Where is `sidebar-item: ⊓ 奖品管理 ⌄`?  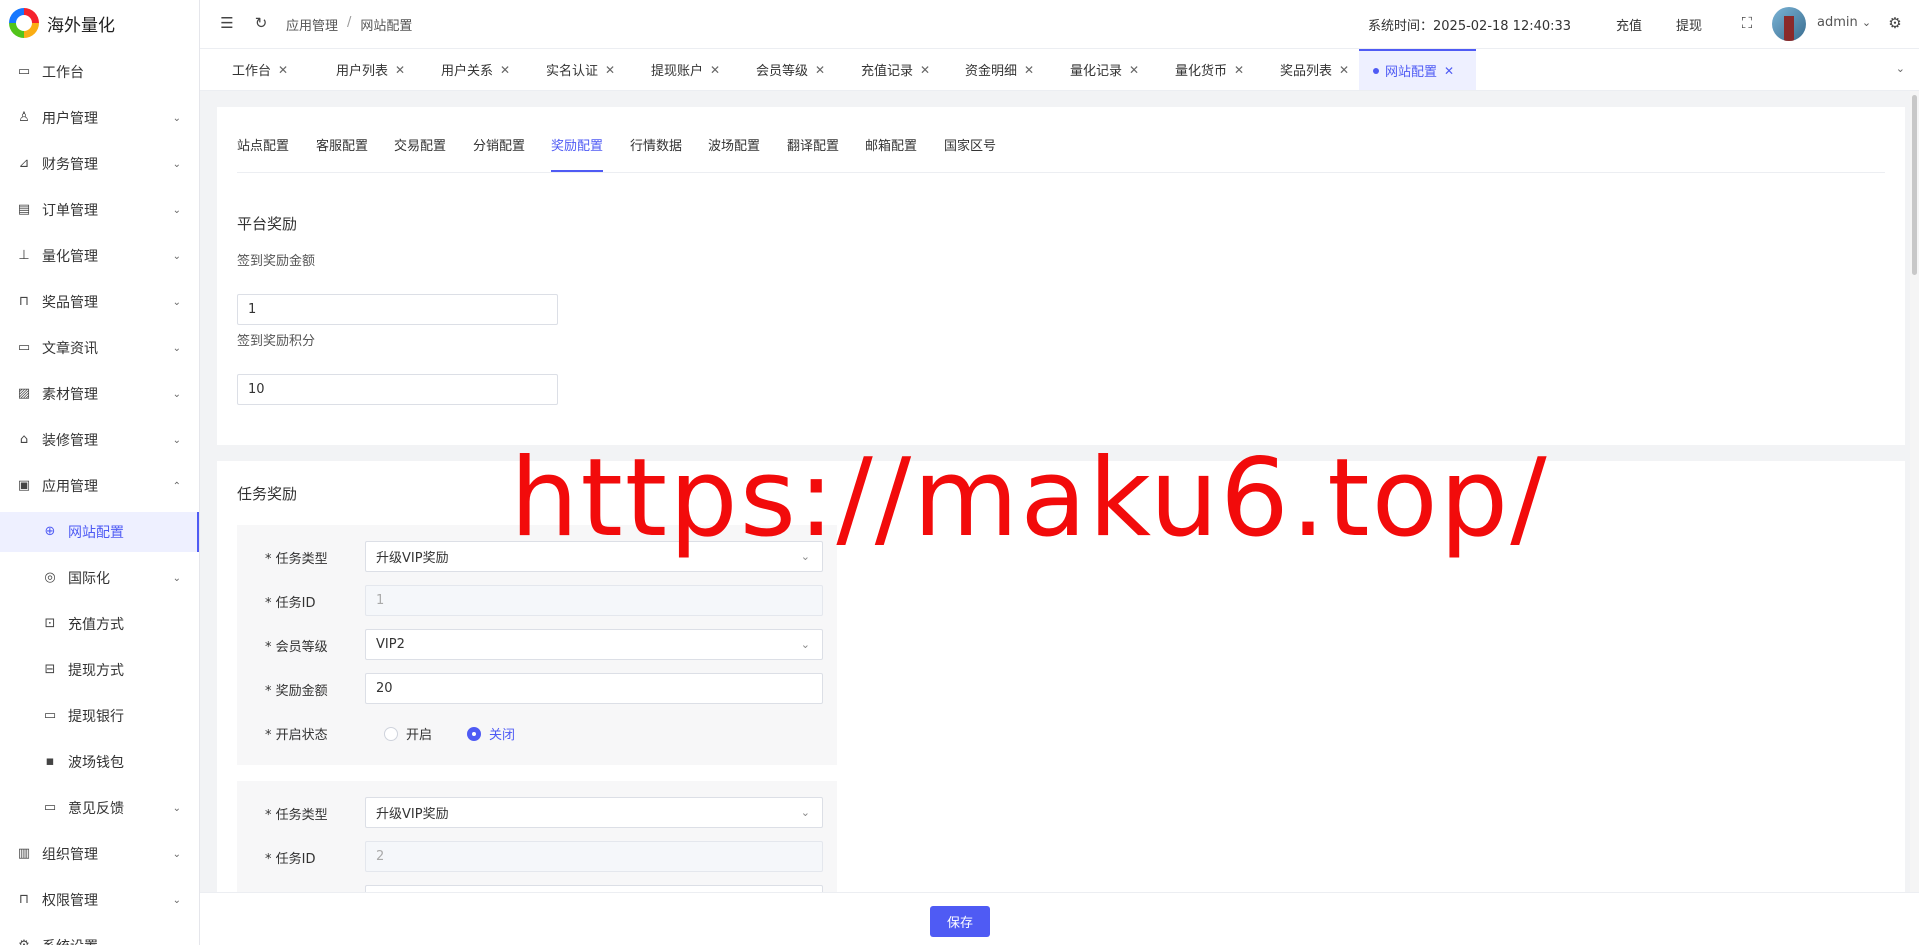 sidebar-item: ⊓ 奖品管理 ⌄ is located at coordinates (99, 302).